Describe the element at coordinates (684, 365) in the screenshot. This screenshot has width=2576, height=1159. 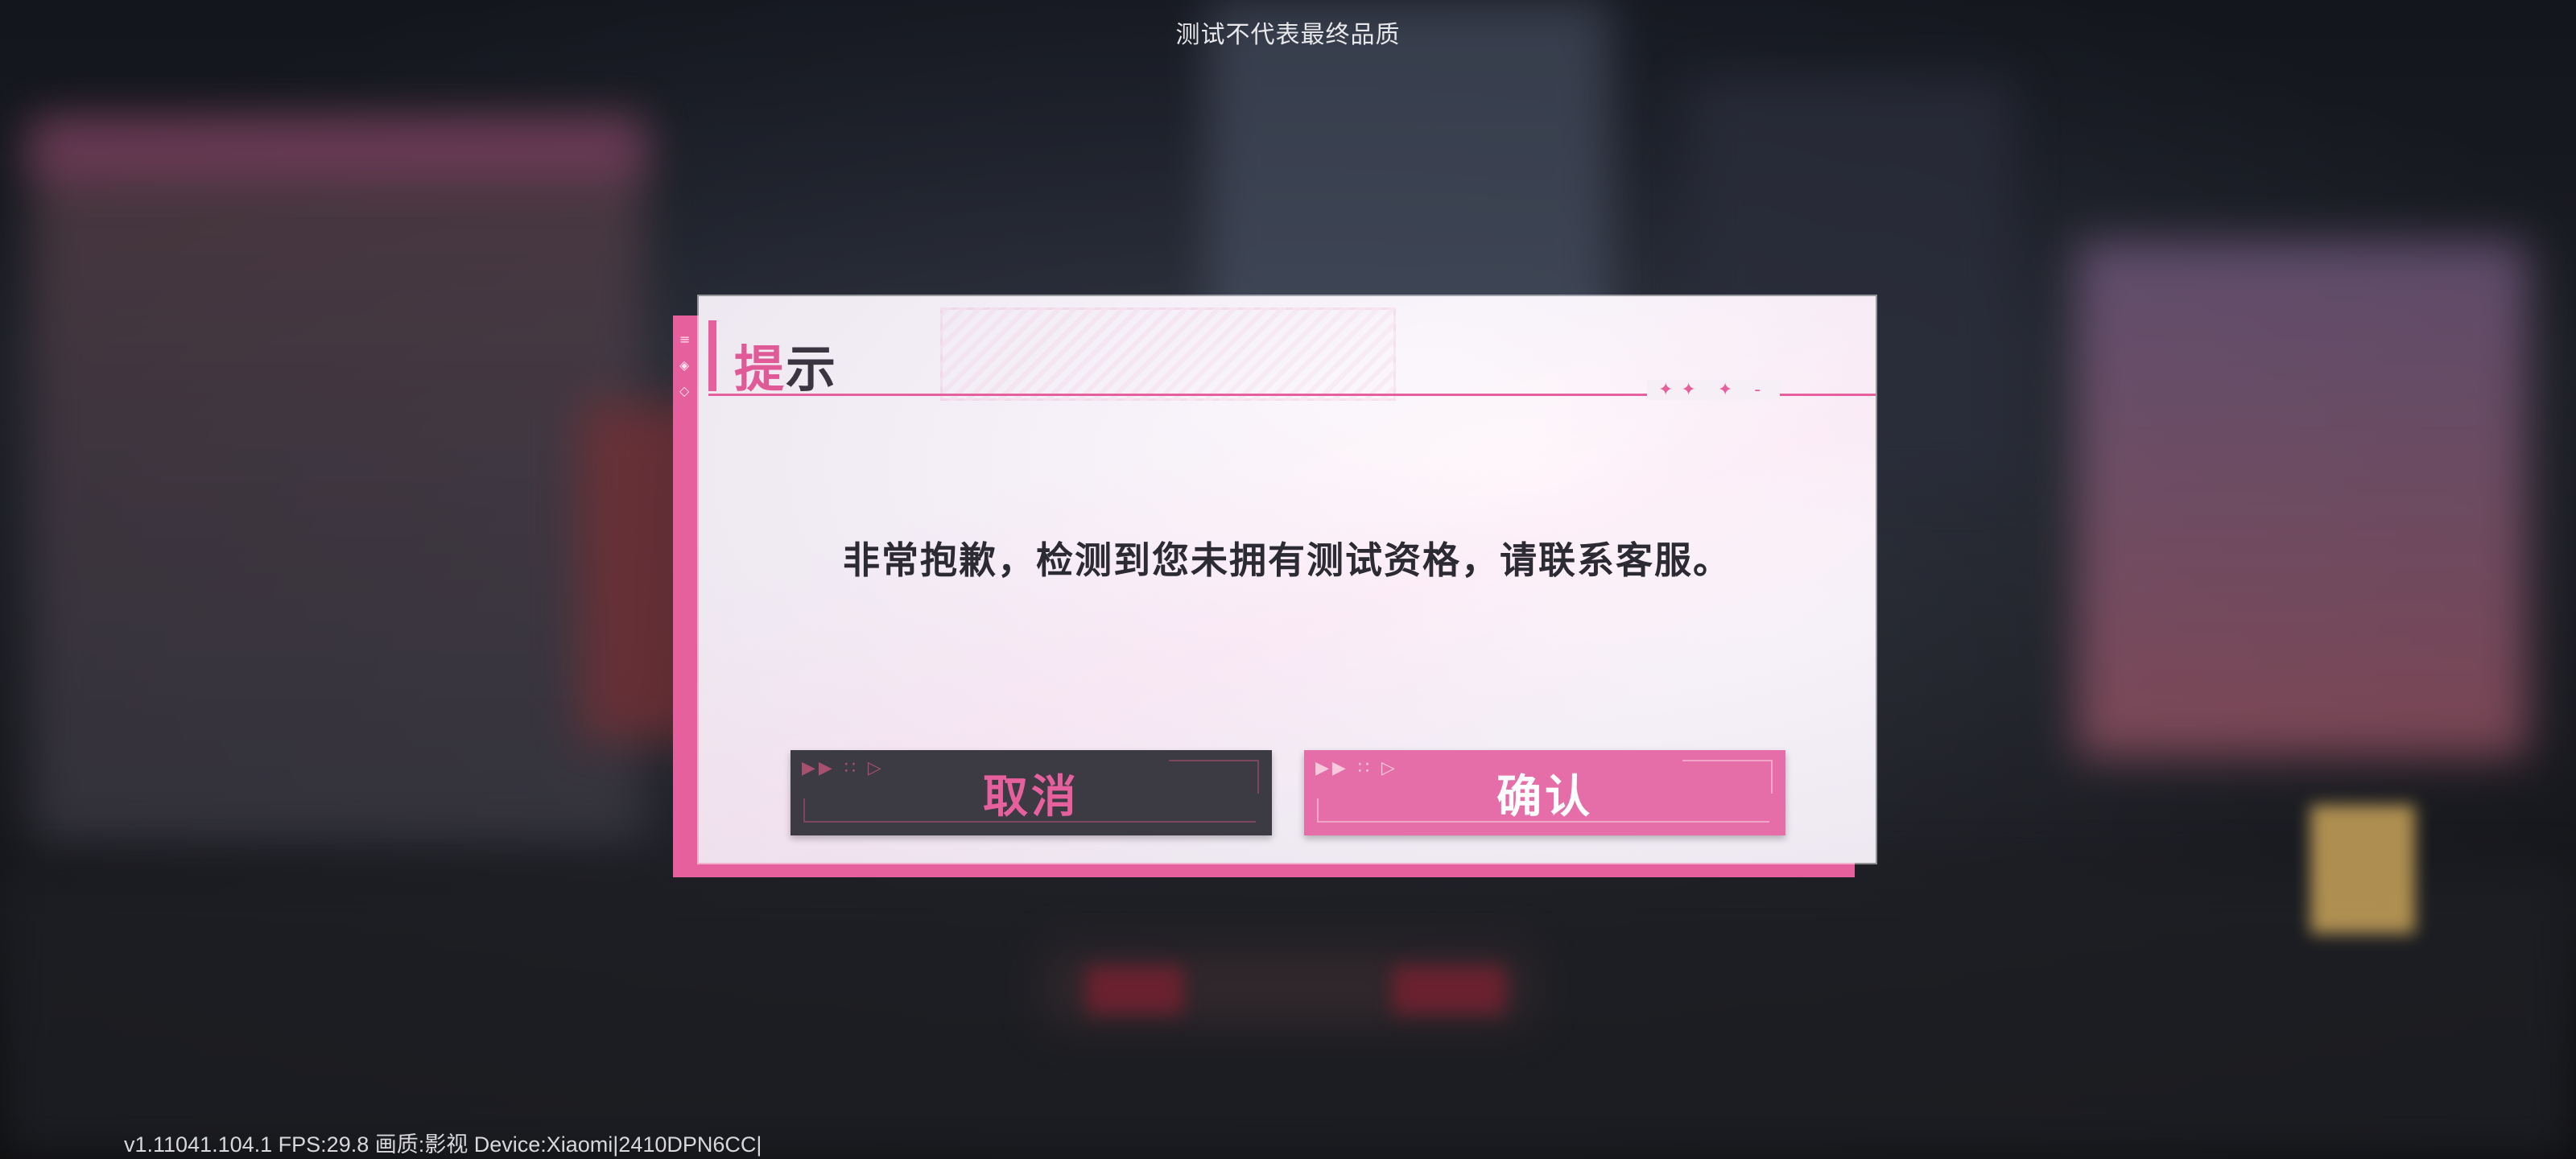
I see `side-deco-icon: ◈` at that location.